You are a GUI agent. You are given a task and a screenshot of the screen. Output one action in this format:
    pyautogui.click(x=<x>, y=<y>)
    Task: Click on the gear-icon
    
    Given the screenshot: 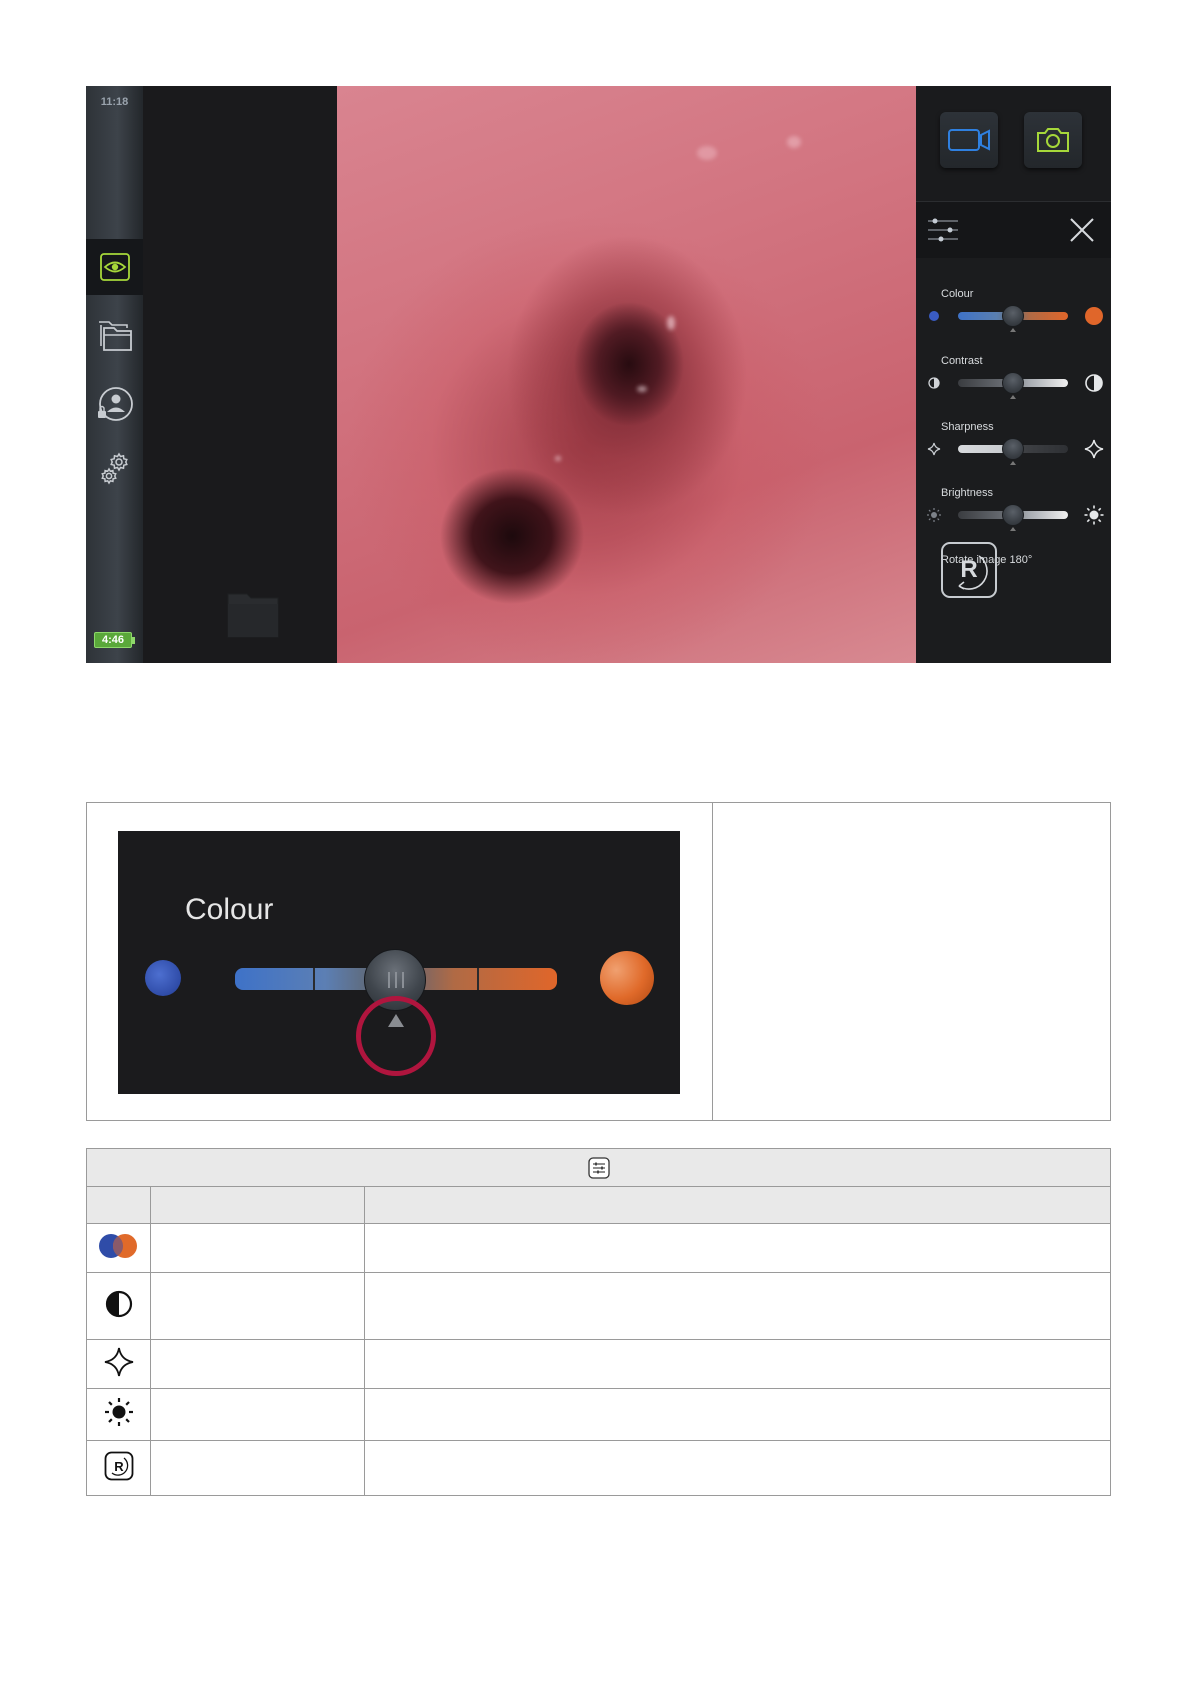 What is the action you would take?
    pyautogui.click(x=114, y=468)
    